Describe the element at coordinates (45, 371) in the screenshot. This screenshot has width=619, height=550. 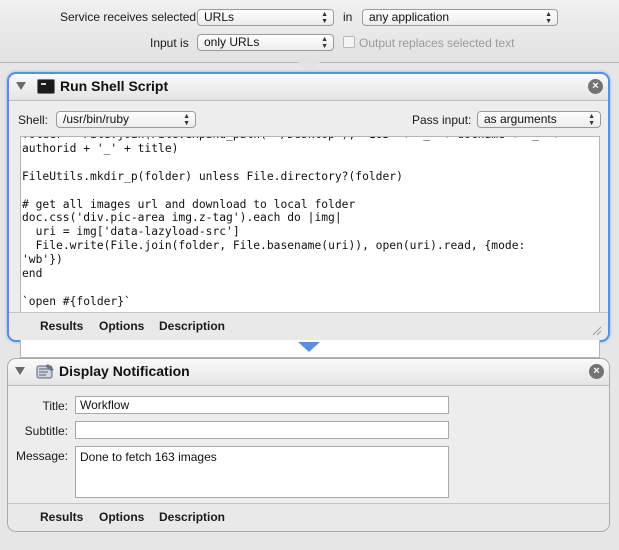
I see `notification-icon` at that location.